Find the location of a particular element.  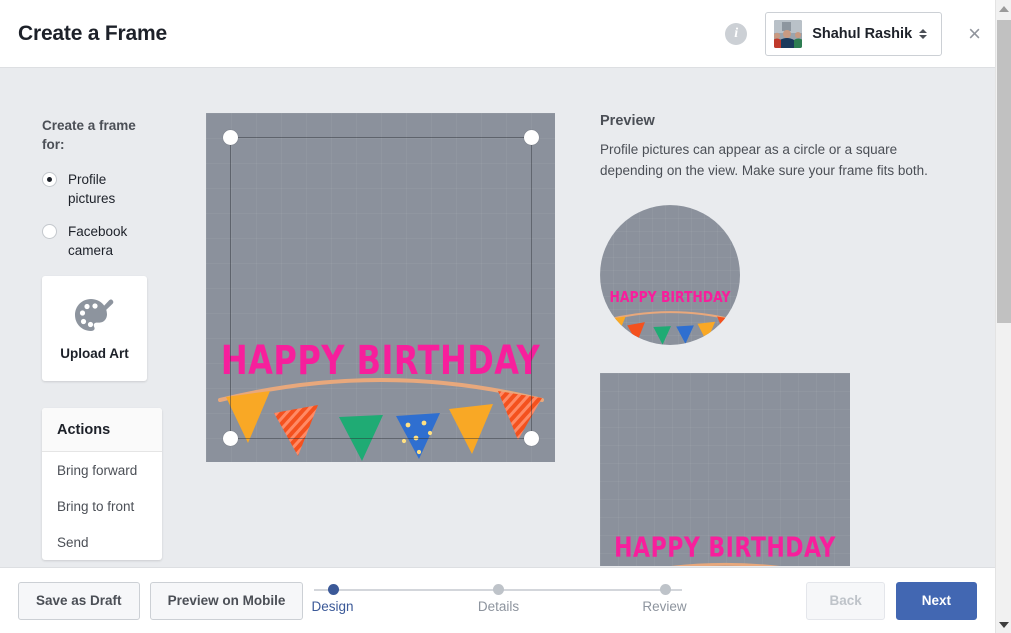

avatar is located at coordinates (788, 33).